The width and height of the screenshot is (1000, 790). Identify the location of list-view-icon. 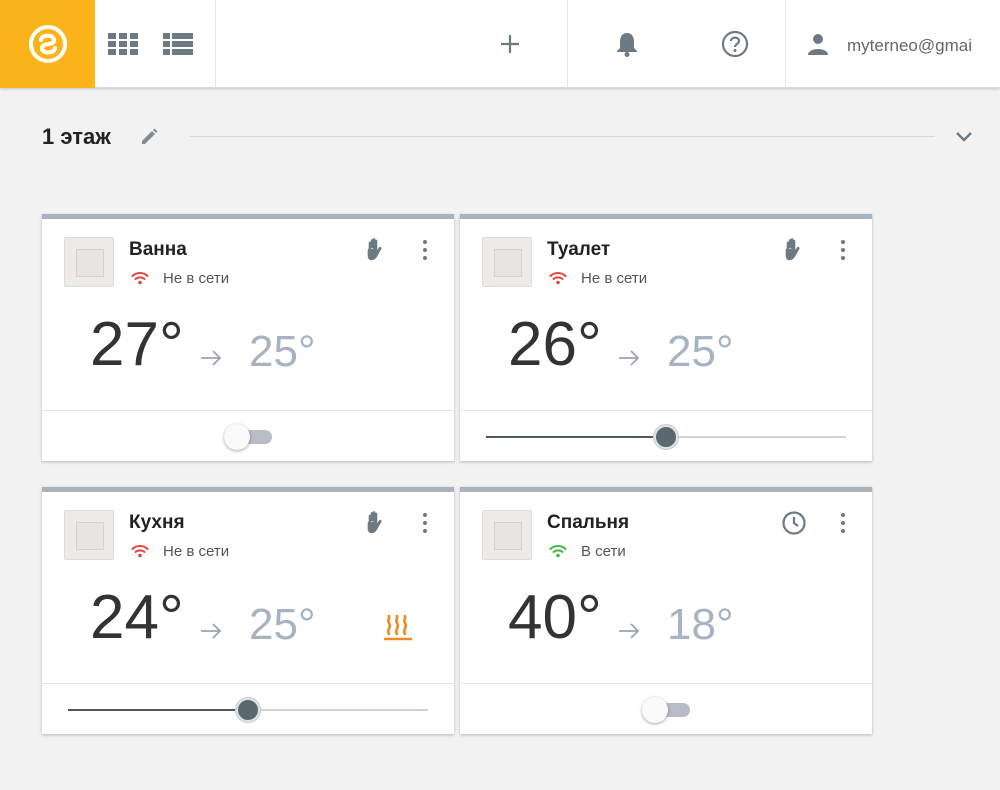
(178, 44).